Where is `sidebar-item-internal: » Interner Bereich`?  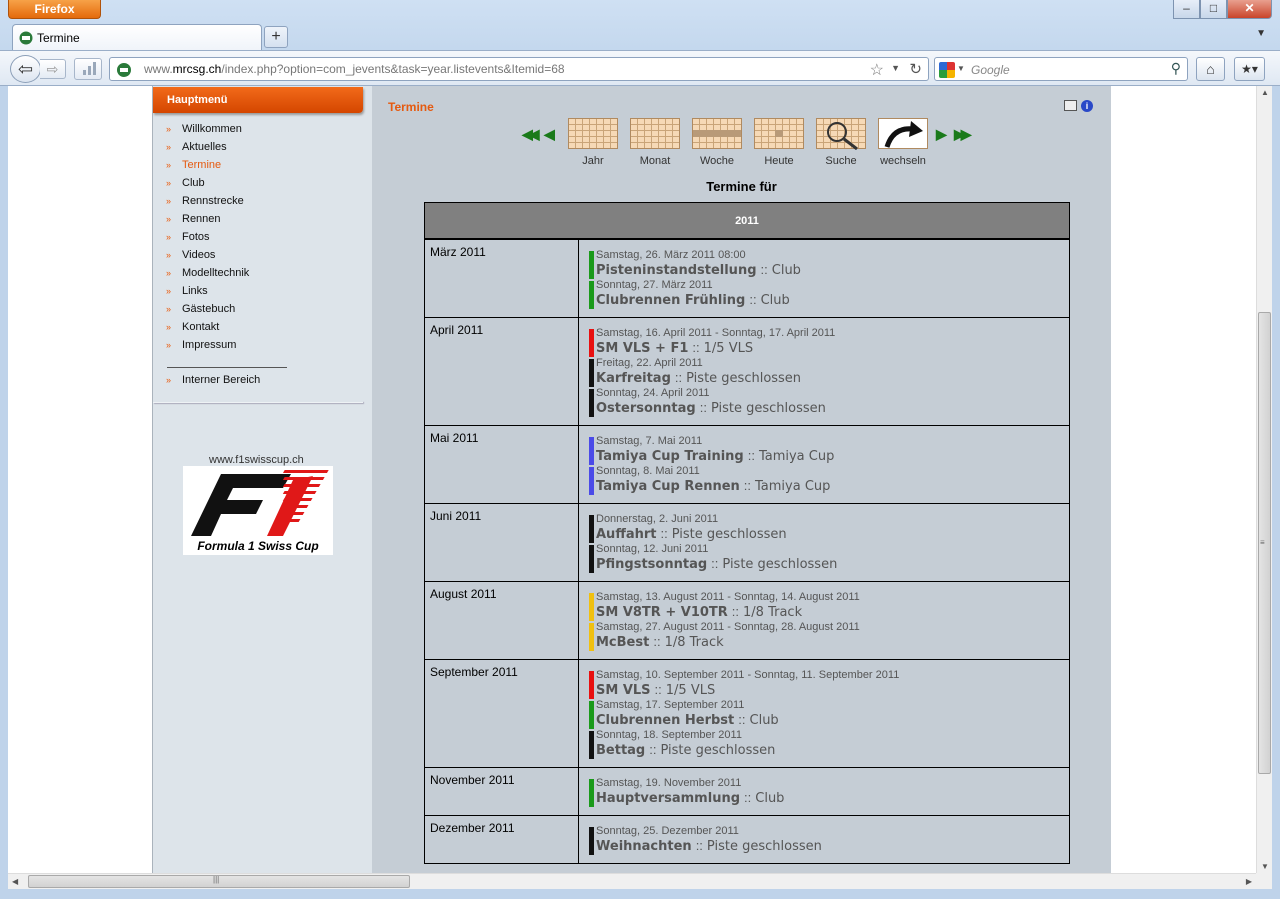
sidebar-item-internal: » Interner Bereich is located at coordinates (258, 382).